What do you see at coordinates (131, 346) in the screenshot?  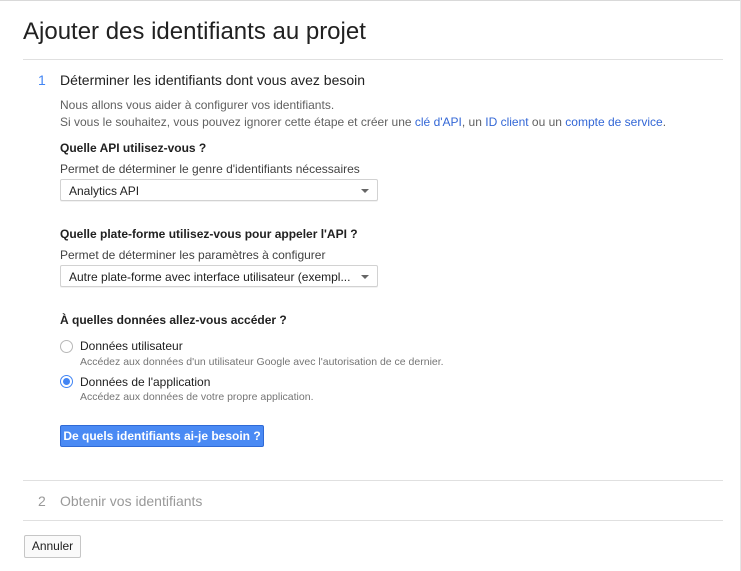 I see `user-data-label: Données utilisateur` at bounding box center [131, 346].